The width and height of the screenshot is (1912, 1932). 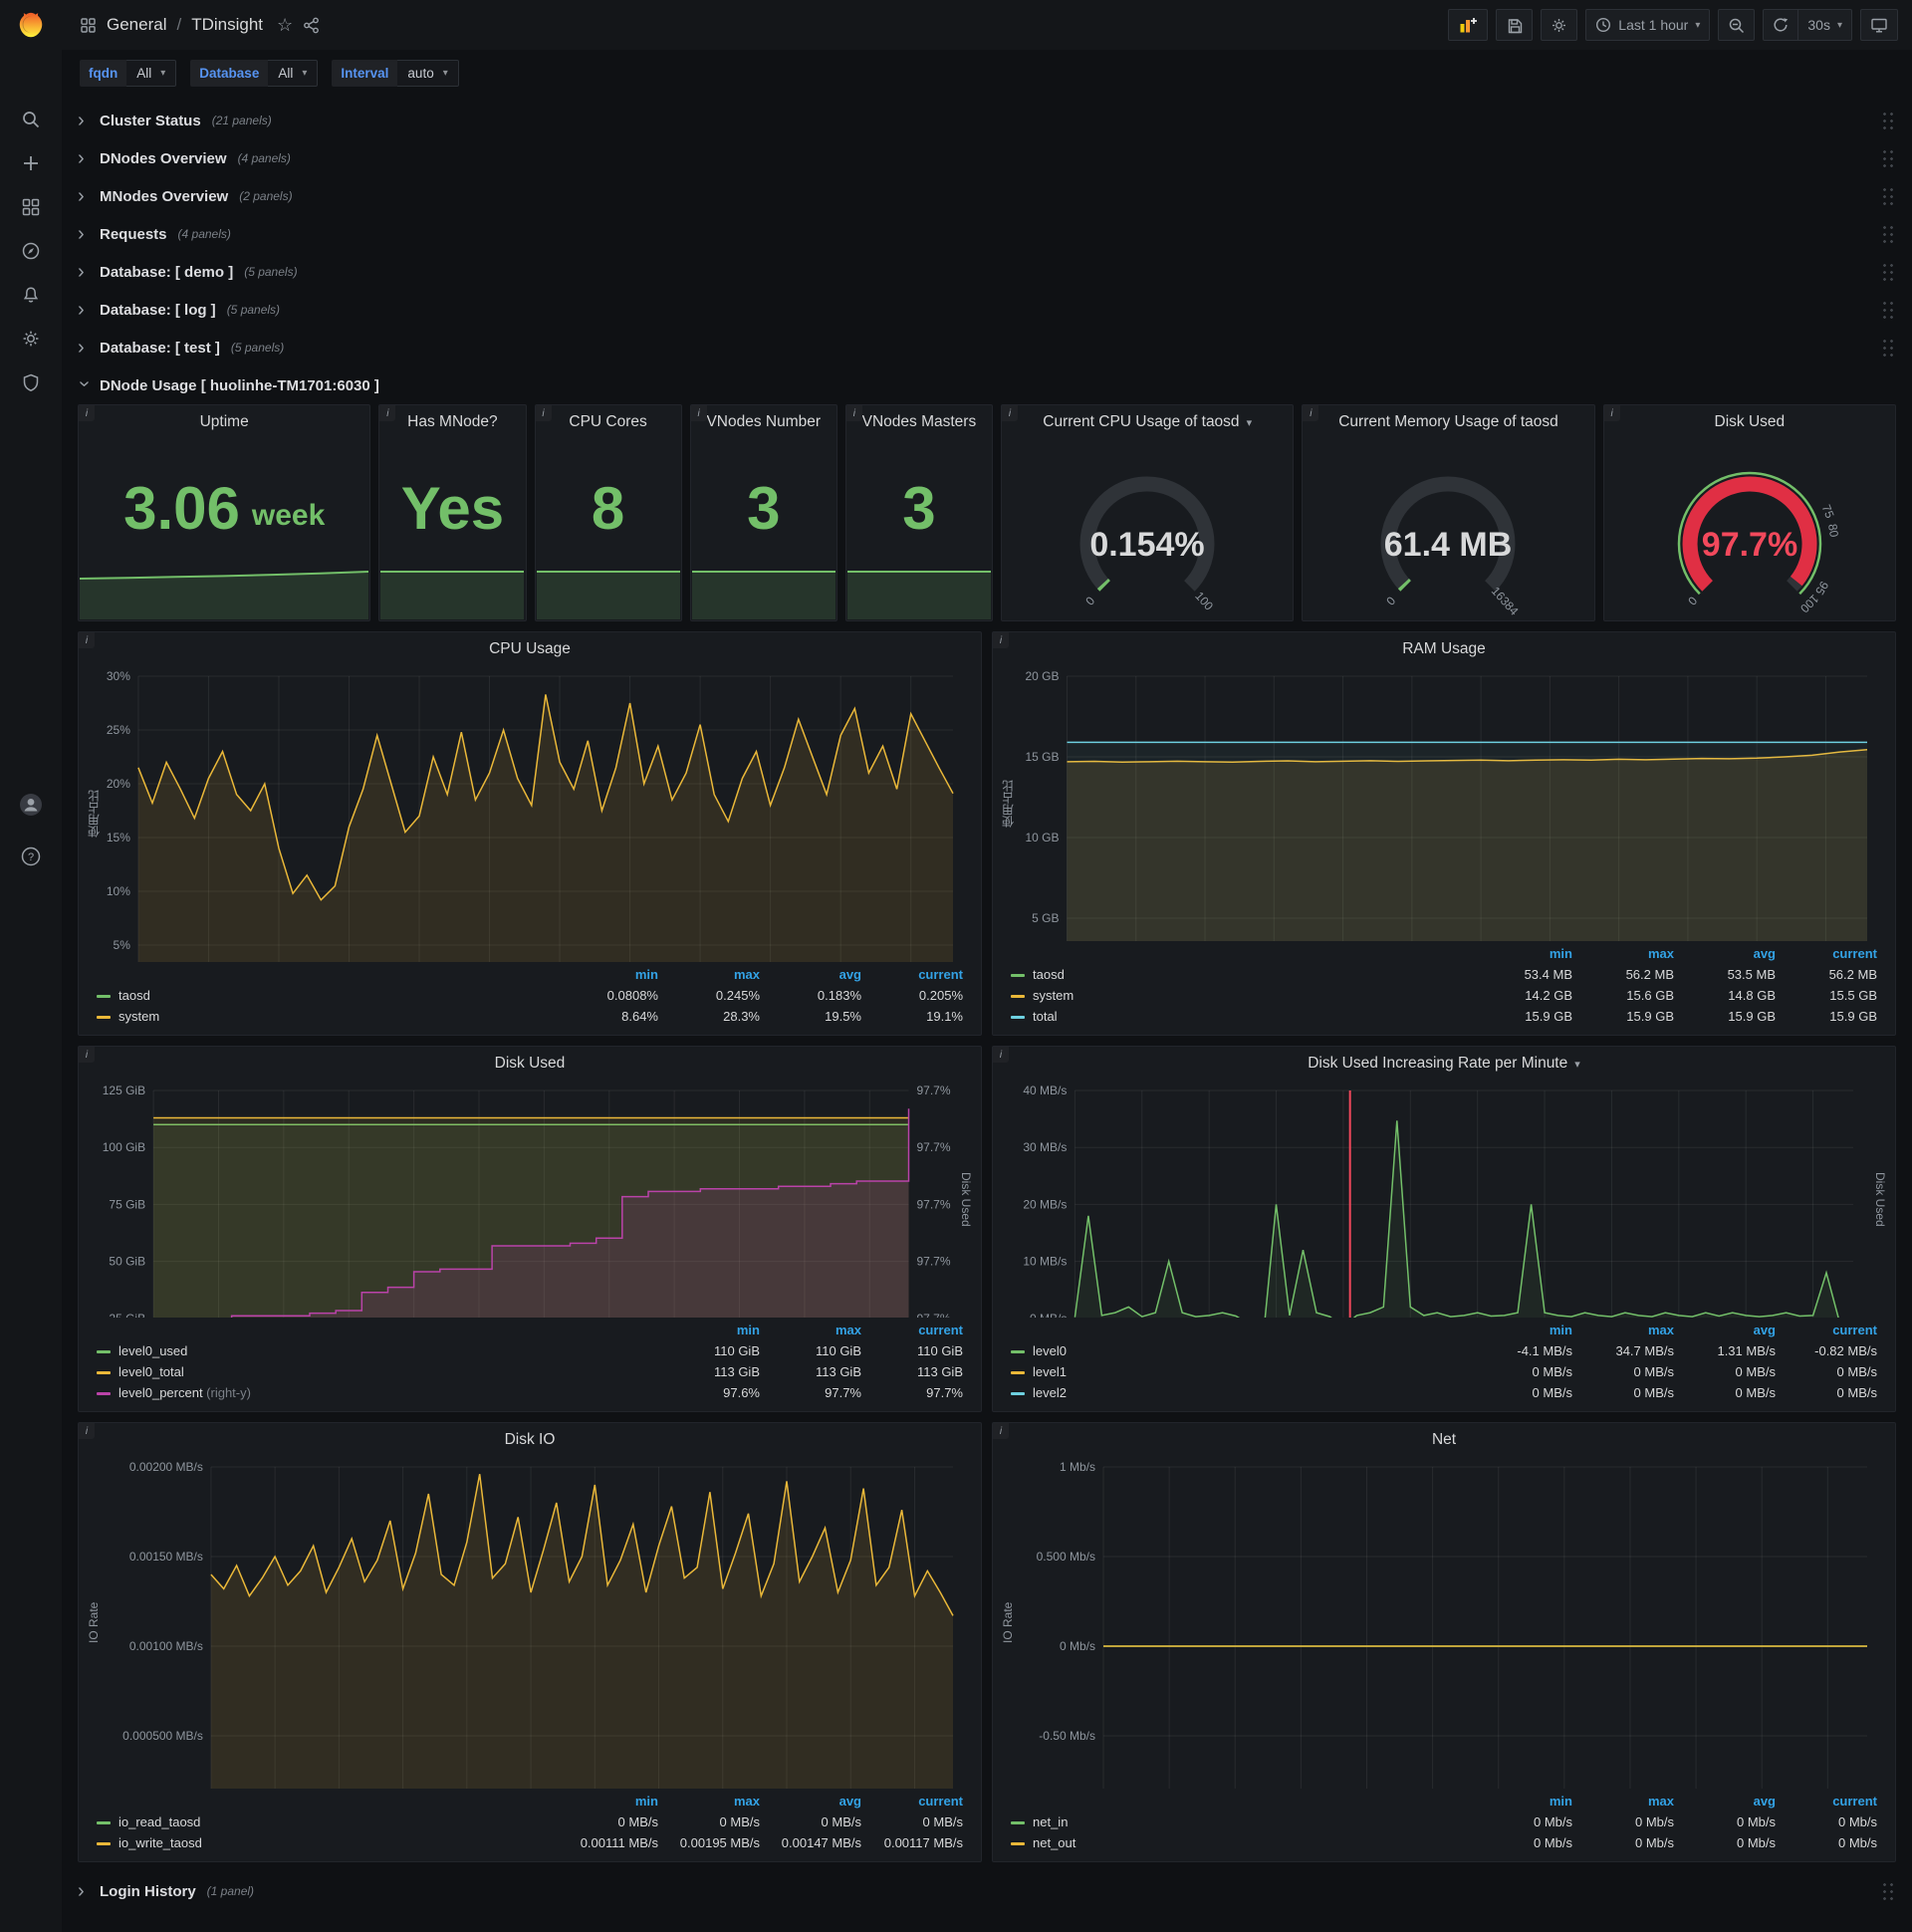 I want to click on configuration-gear-icon, so click(x=31, y=339).